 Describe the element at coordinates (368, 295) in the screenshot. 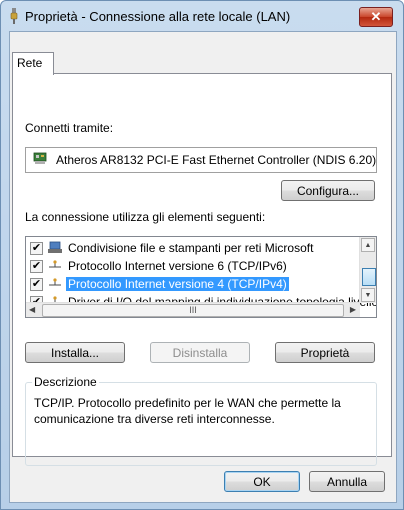

I see `scroll-down-icon: ▼` at that location.